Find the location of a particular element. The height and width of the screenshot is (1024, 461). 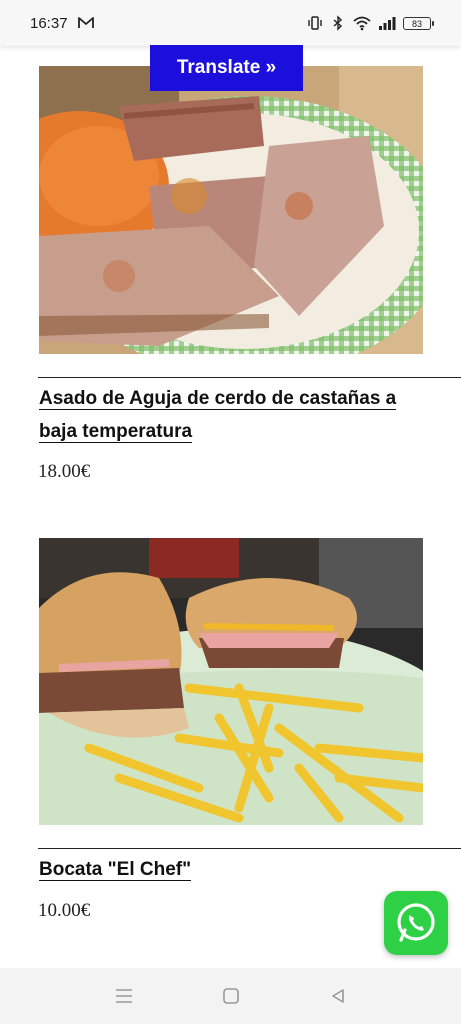

whatsapp-button is located at coordinates (416, 923).